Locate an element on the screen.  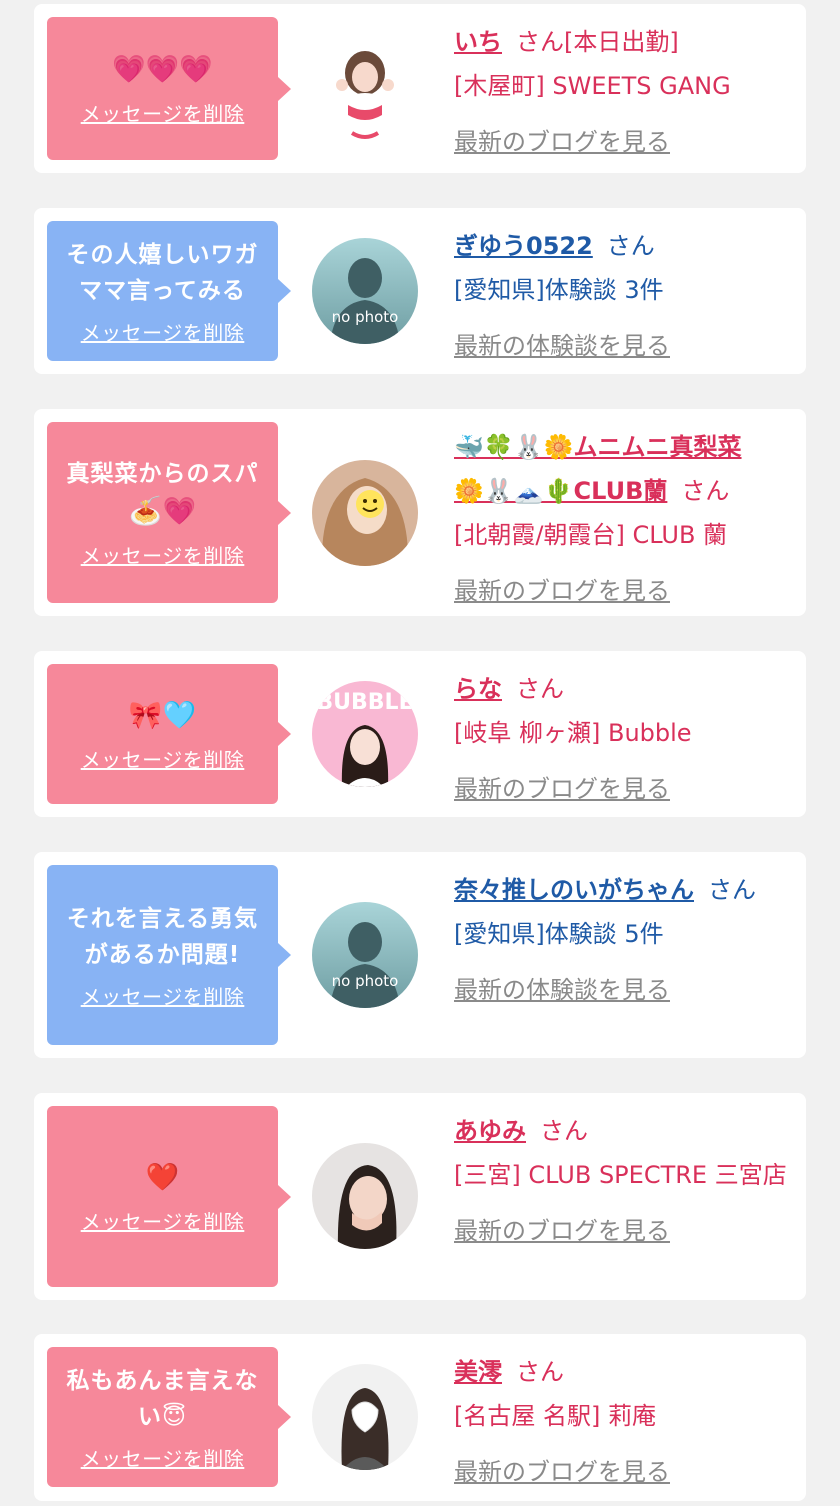
cast-info: ぎゆう0522 さん [愛知県]体験談 3件 最新の体験談を見る is located at coordinates (623, 296).